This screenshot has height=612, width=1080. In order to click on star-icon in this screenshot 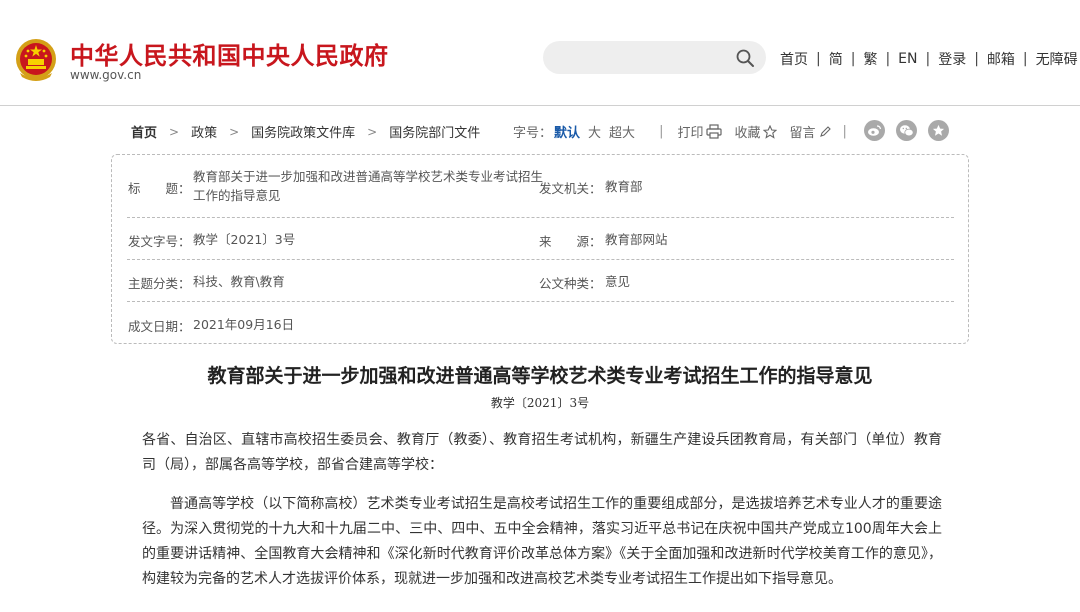, I will do `click(770, 131)`.